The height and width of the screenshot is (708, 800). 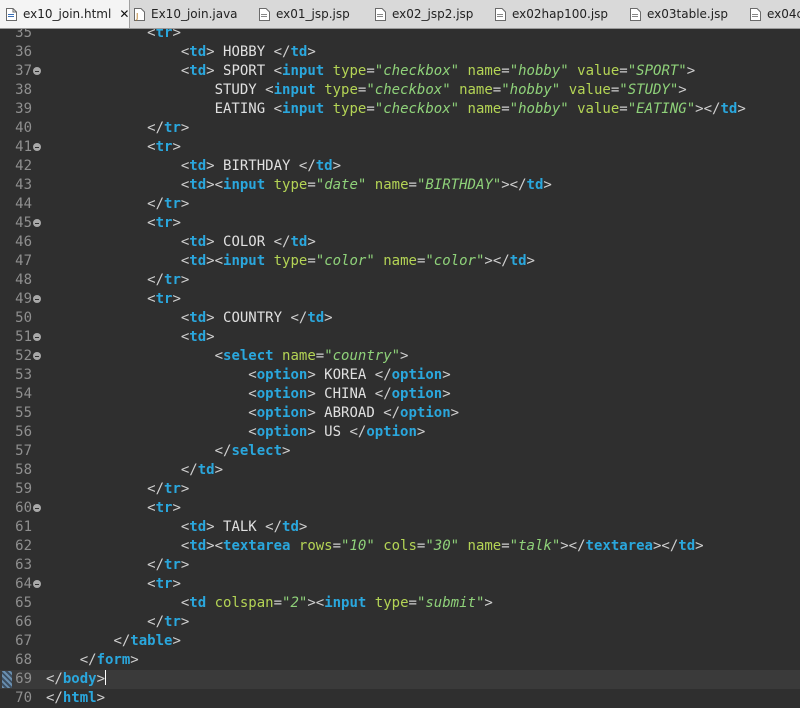 I want to click on code-text: <td> TALK </td>, so click(x=176, y=527).